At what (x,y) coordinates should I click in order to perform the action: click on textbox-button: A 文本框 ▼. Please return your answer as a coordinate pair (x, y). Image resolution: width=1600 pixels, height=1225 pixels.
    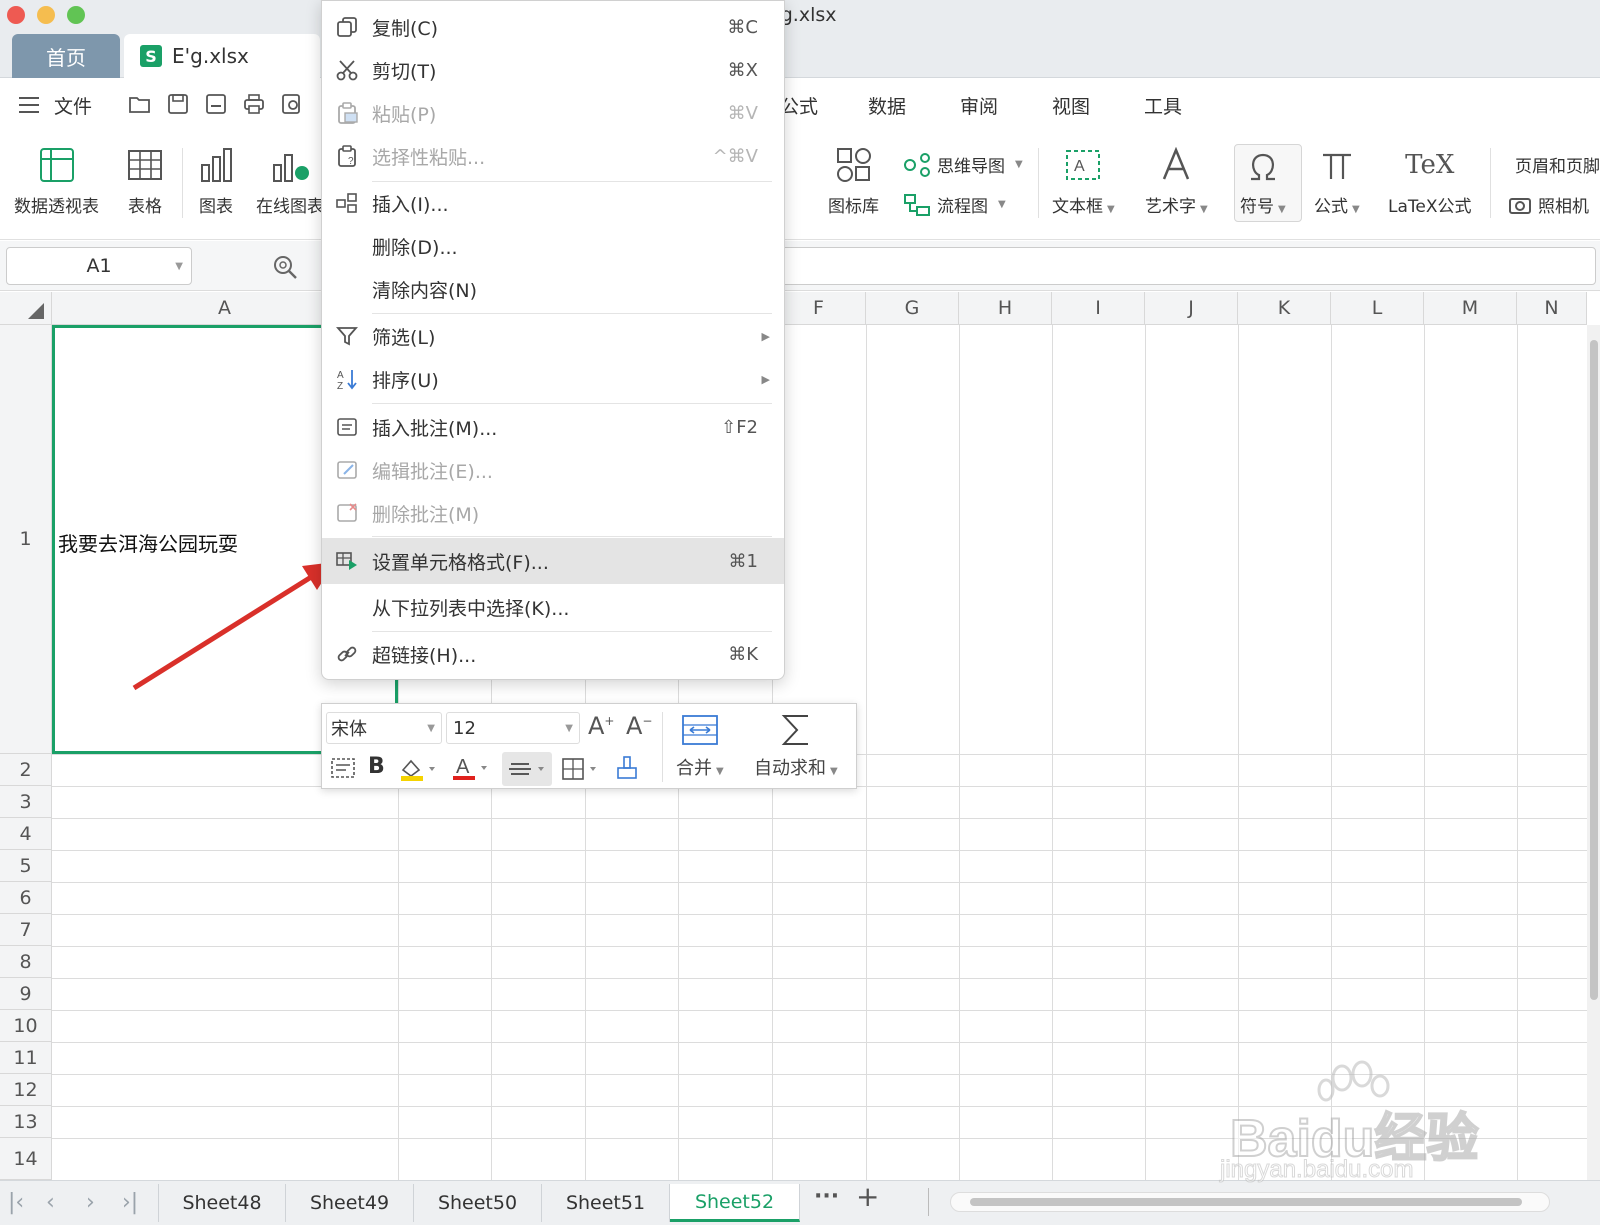
    Looking at the image, I should click on (1083, 181).